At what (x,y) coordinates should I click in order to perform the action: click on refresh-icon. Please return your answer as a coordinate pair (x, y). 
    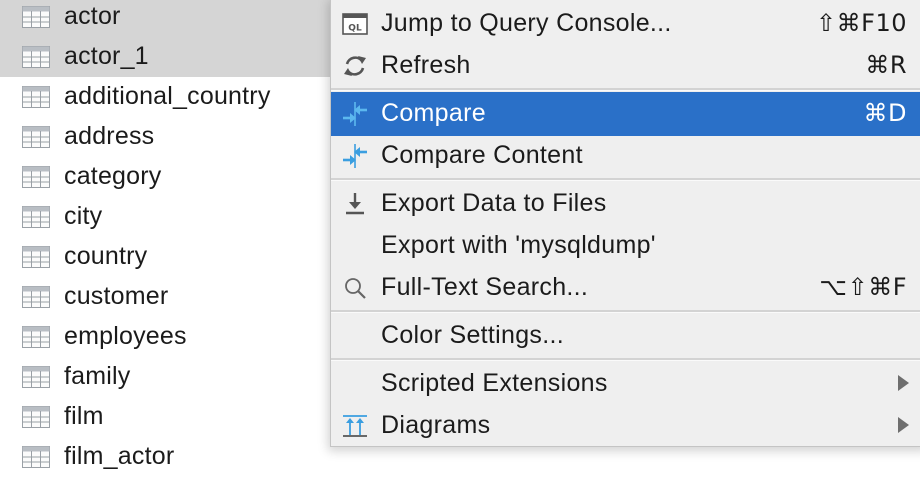
    Looking at the image, I should click on (355, 66).